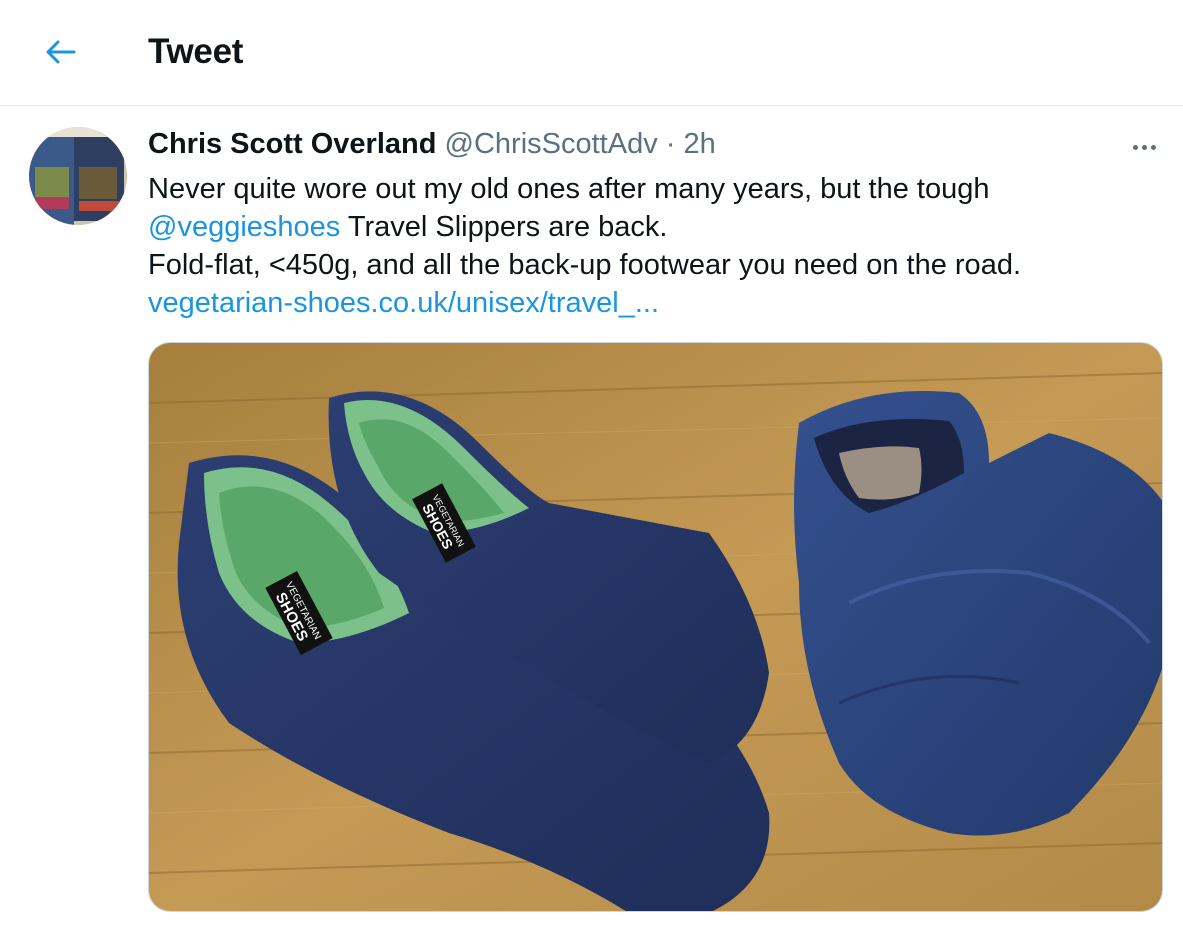 This screenshot has height=932, width=1183. Describe the element at coordinates (196, 51) in the screenshot. I see `page-title: Tweet` at that location.